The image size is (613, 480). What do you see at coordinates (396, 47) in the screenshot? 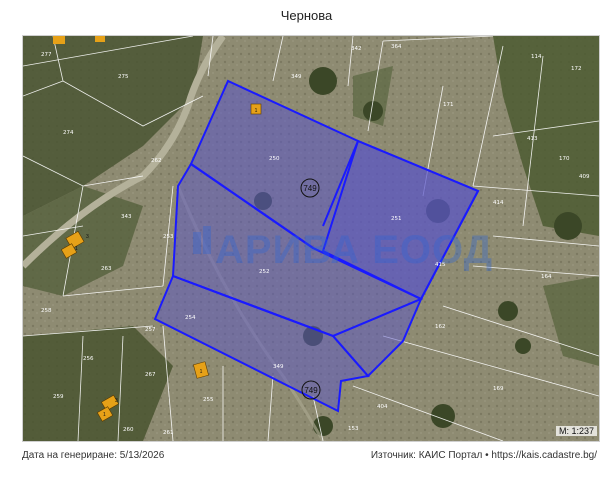
I see `parcel-number: 364` at bounding box center [396, 47].